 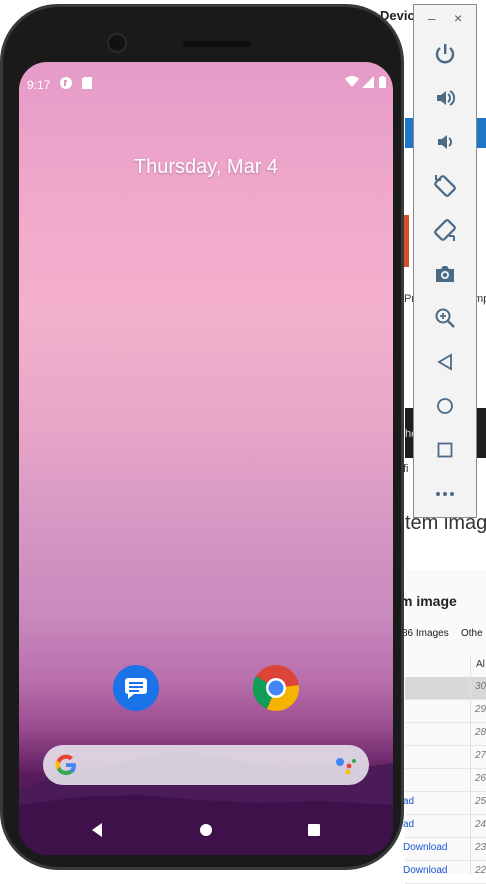 I want to click on google-g-icon, so click(x=66, y=767).